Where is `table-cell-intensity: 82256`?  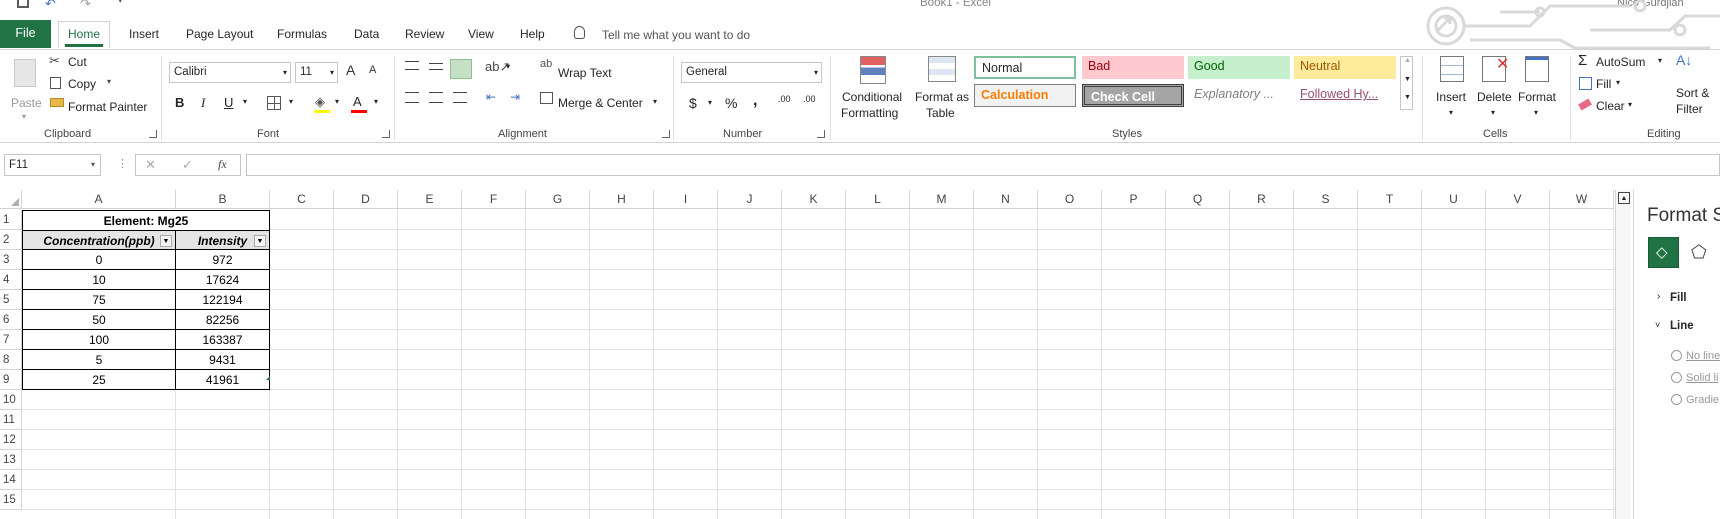
table-cell-intensity: 82256 is located at coordinates (223, 320).